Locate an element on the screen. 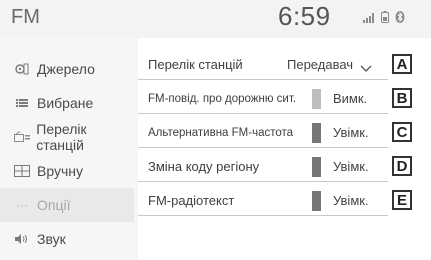 The height and width of the screenshot is (260, 431). option-row-station-list: Перелік станцій Передавач is located at coordinates (263, 65).